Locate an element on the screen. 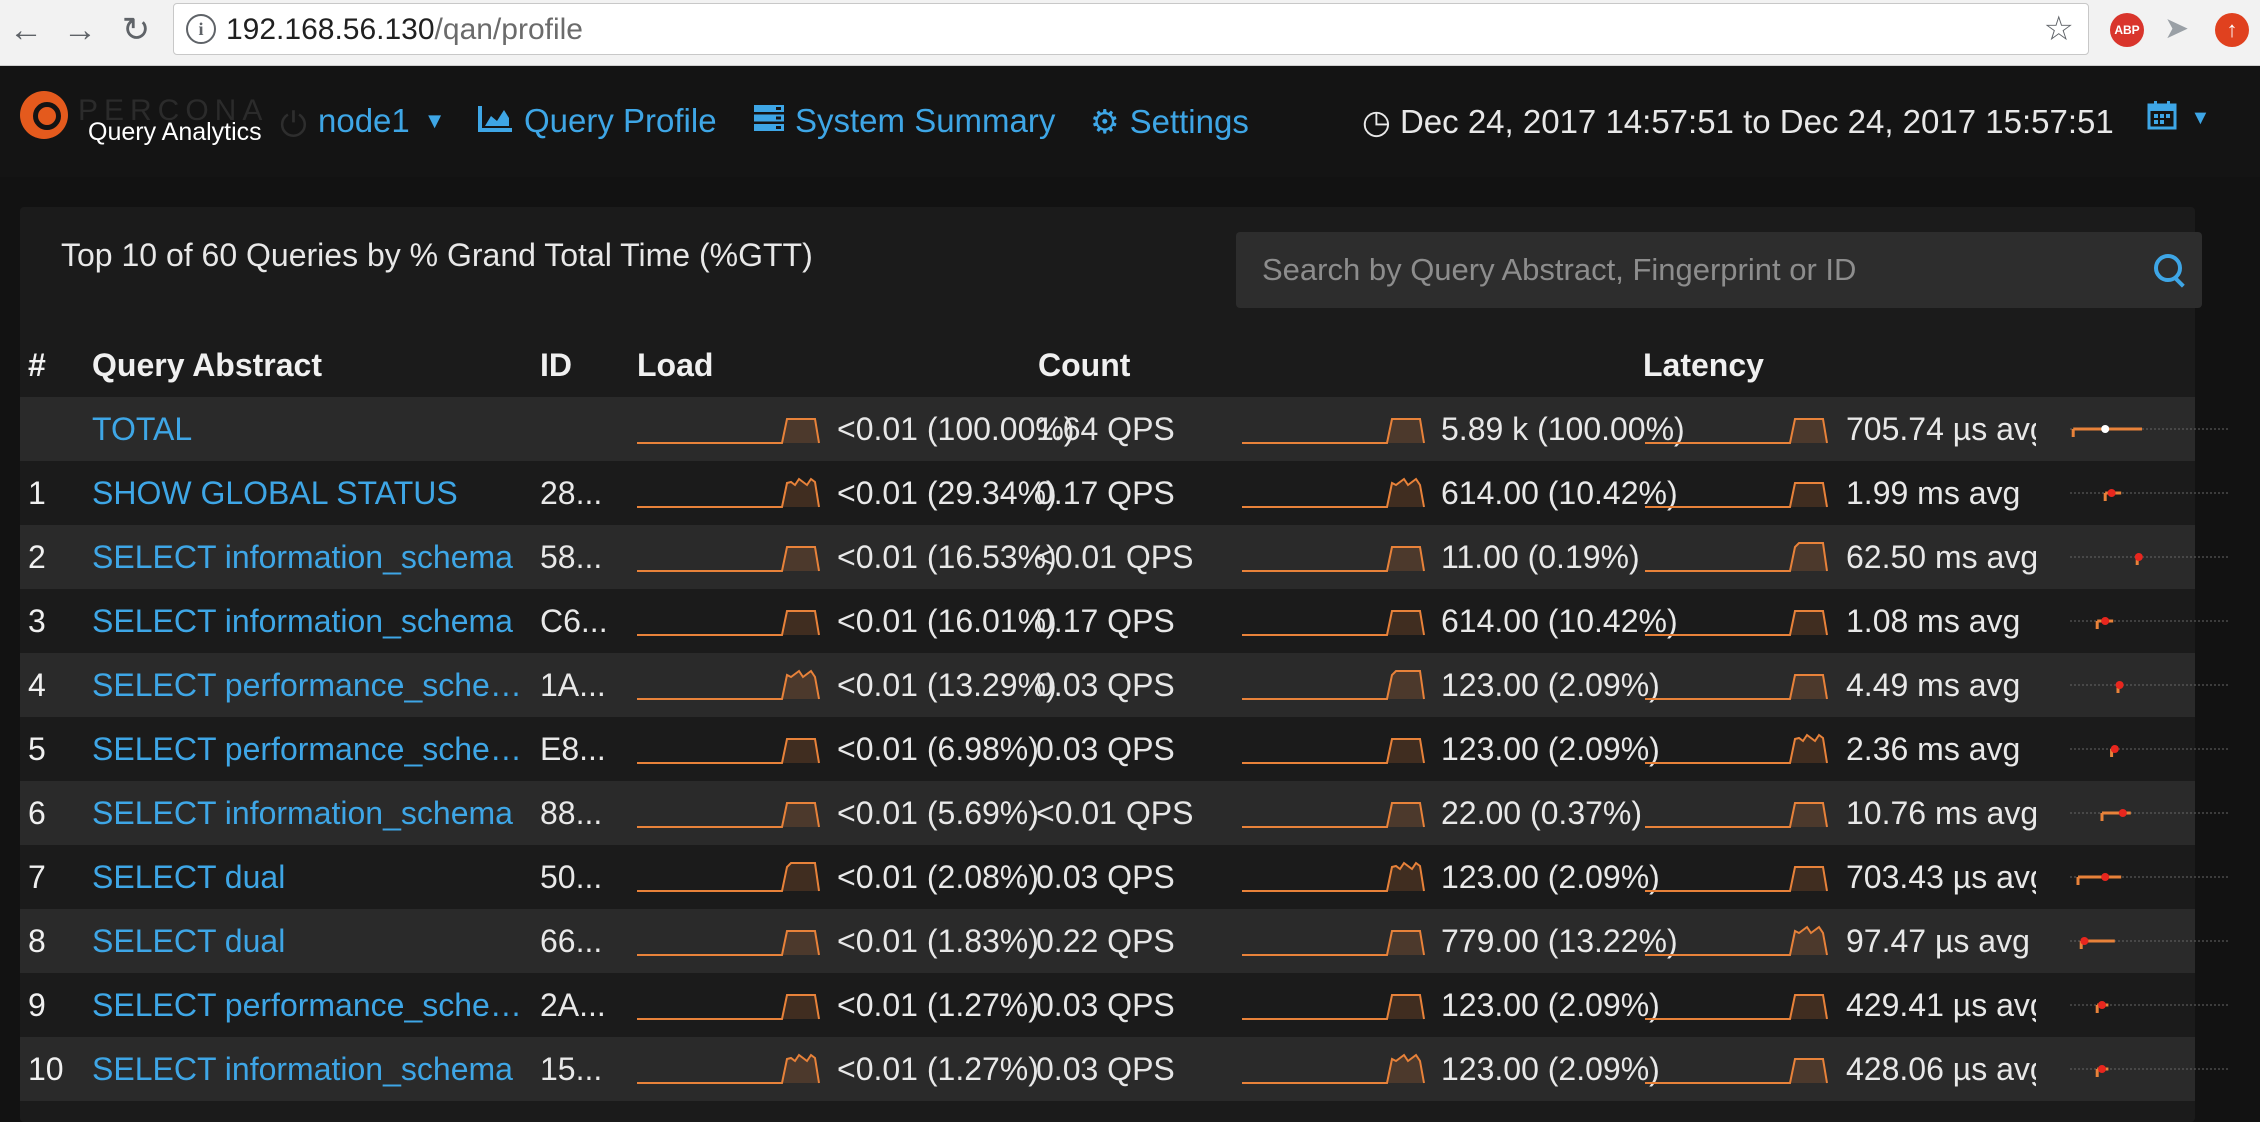 The width and height of the screenshot is (2260, 1122). latency-value: 703.43 µs avg is located at coordinates (1941, 877).